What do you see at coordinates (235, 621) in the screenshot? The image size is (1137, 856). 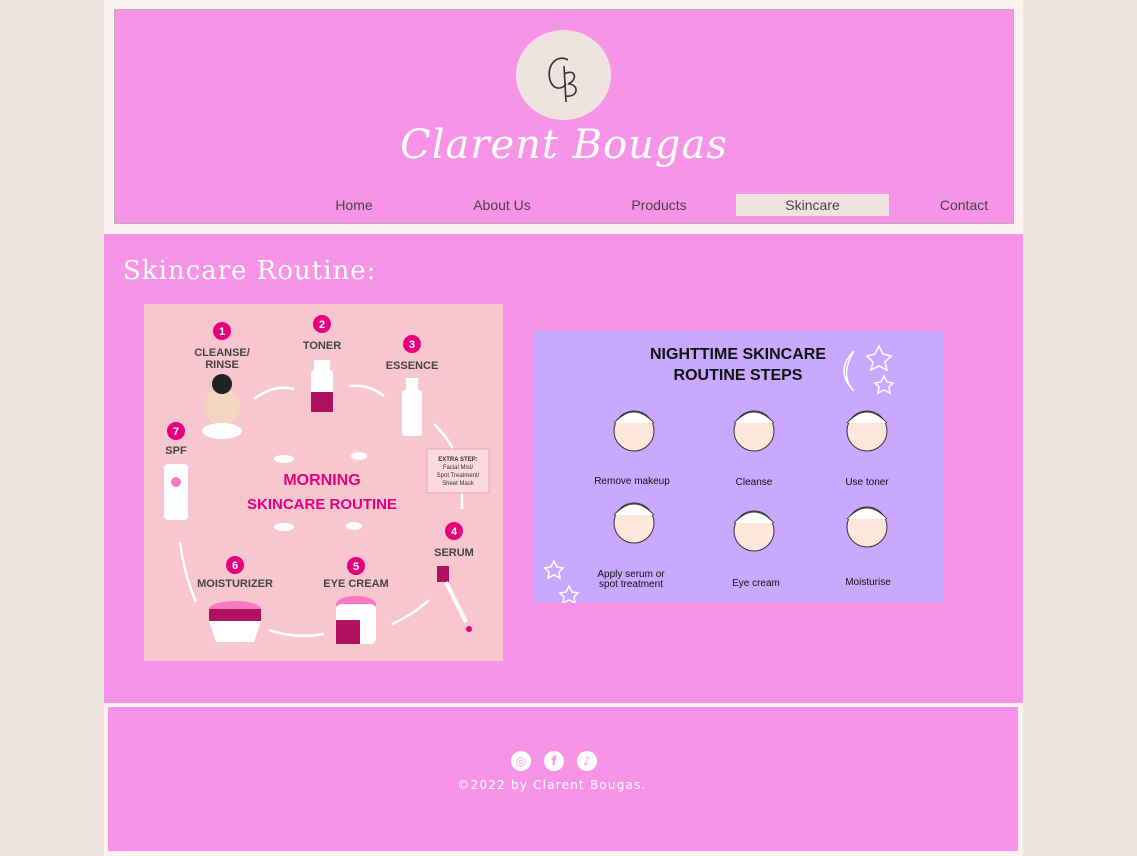 I see `moisturizer-jar-illustration` at bounding box center [235, 621].